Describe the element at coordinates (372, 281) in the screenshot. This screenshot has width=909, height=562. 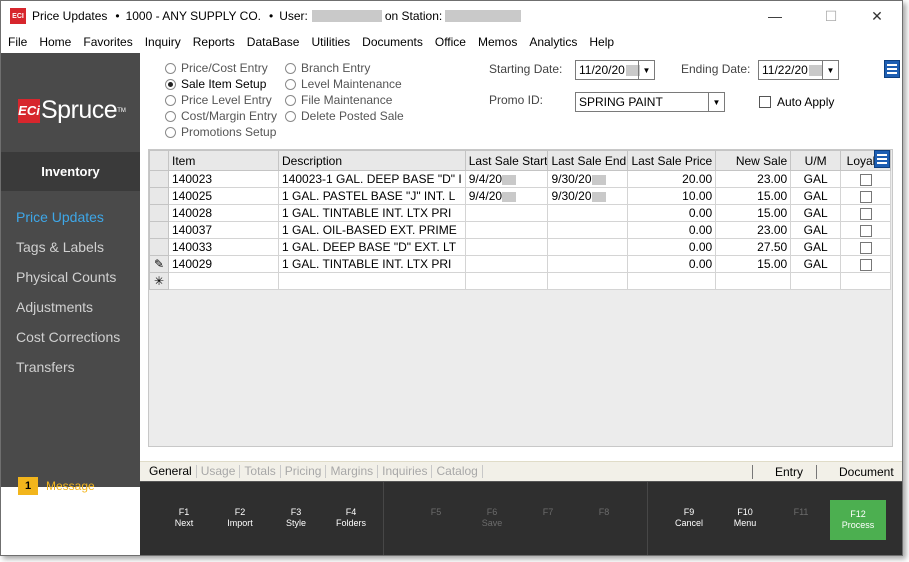
I see `cell-description` at that location.